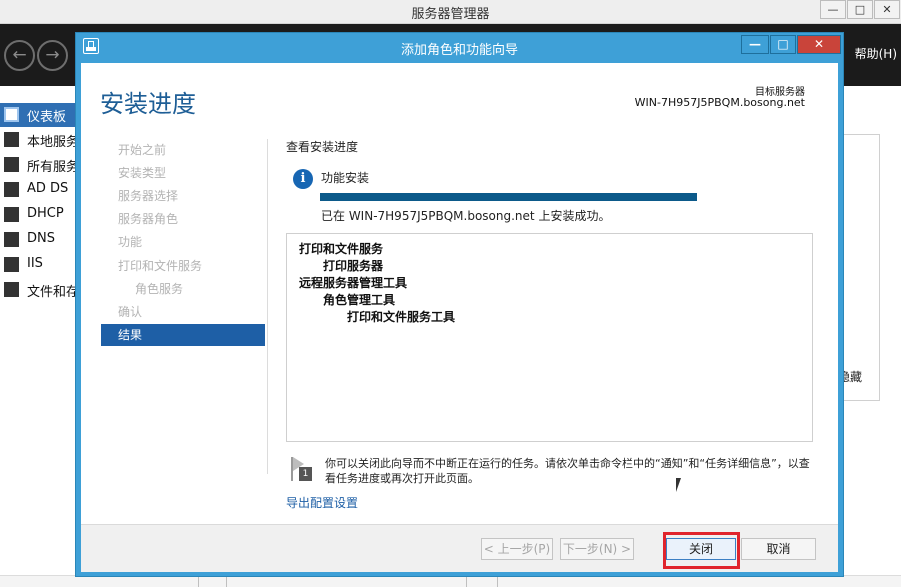 This screenshot has height=587, width=901. What do you see at coordinates (53, 142) in the screenshot?
I see `sidebar-item-label: 本地服务` at bounding box center [53, 142].